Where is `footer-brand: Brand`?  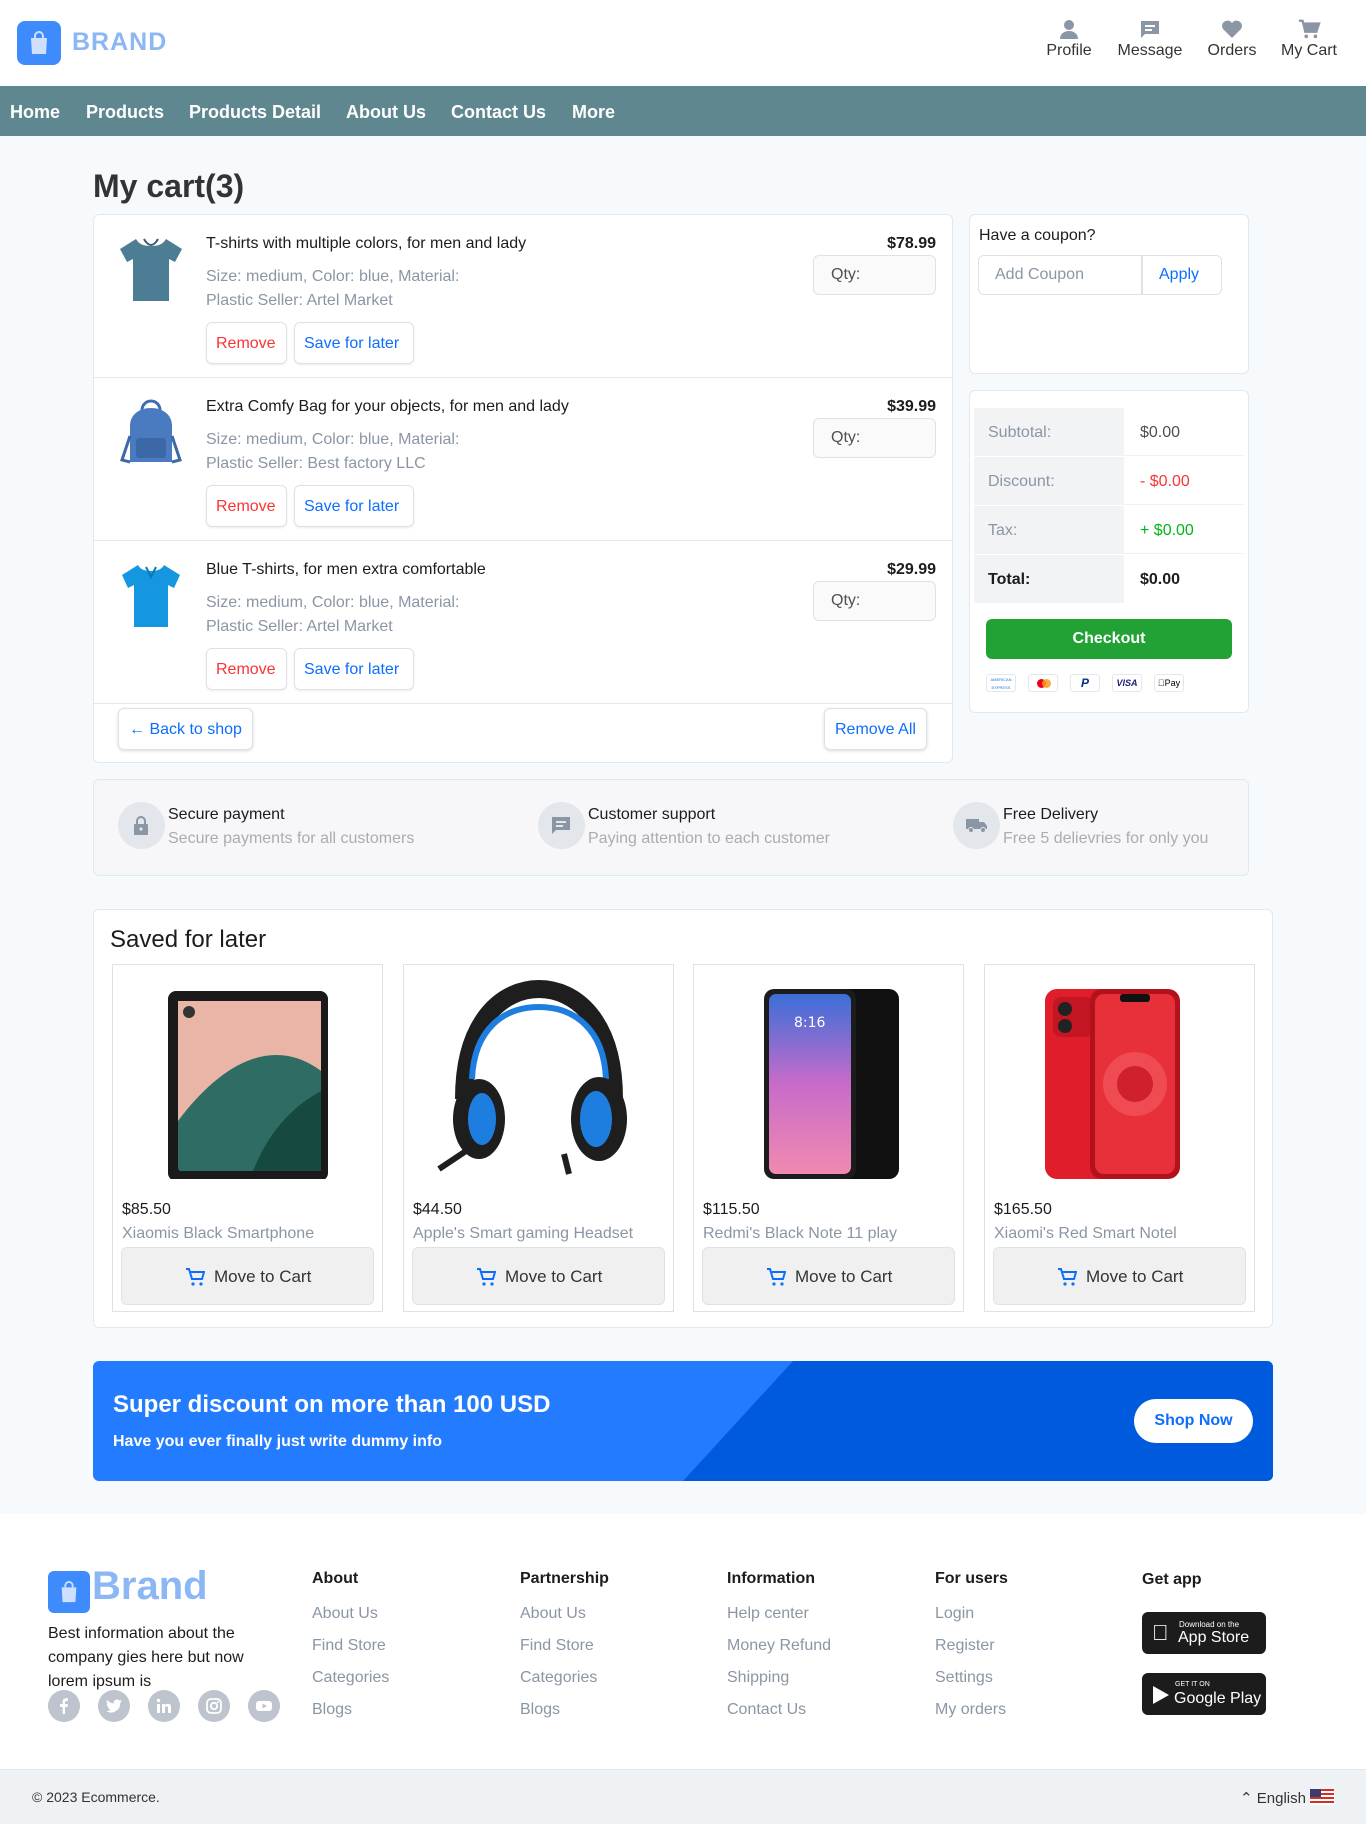 footer-brand: Brand is located at coordinates (150, 1586).